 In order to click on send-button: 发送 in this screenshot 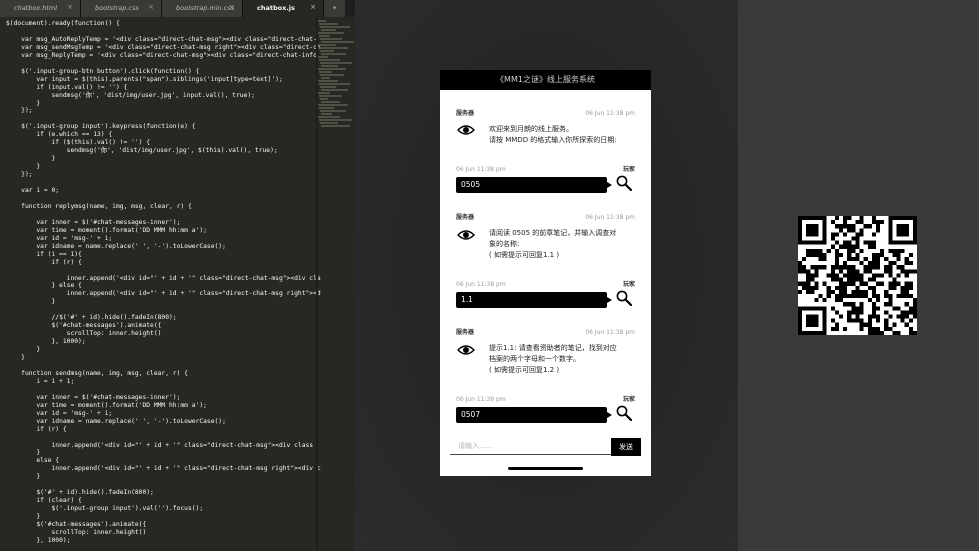, I will do `click(626, 447)`.